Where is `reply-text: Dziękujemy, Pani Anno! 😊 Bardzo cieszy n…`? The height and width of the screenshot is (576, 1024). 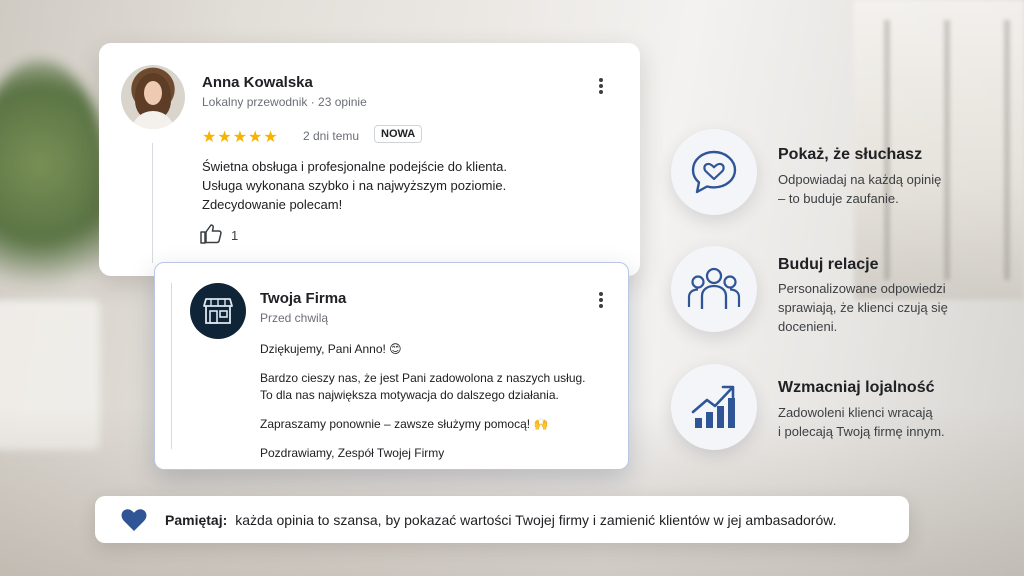
reply-text: Dziękujemy, Pani Anno! 😊 Bardzo cieszy n… is located at coordinates (423, 407).